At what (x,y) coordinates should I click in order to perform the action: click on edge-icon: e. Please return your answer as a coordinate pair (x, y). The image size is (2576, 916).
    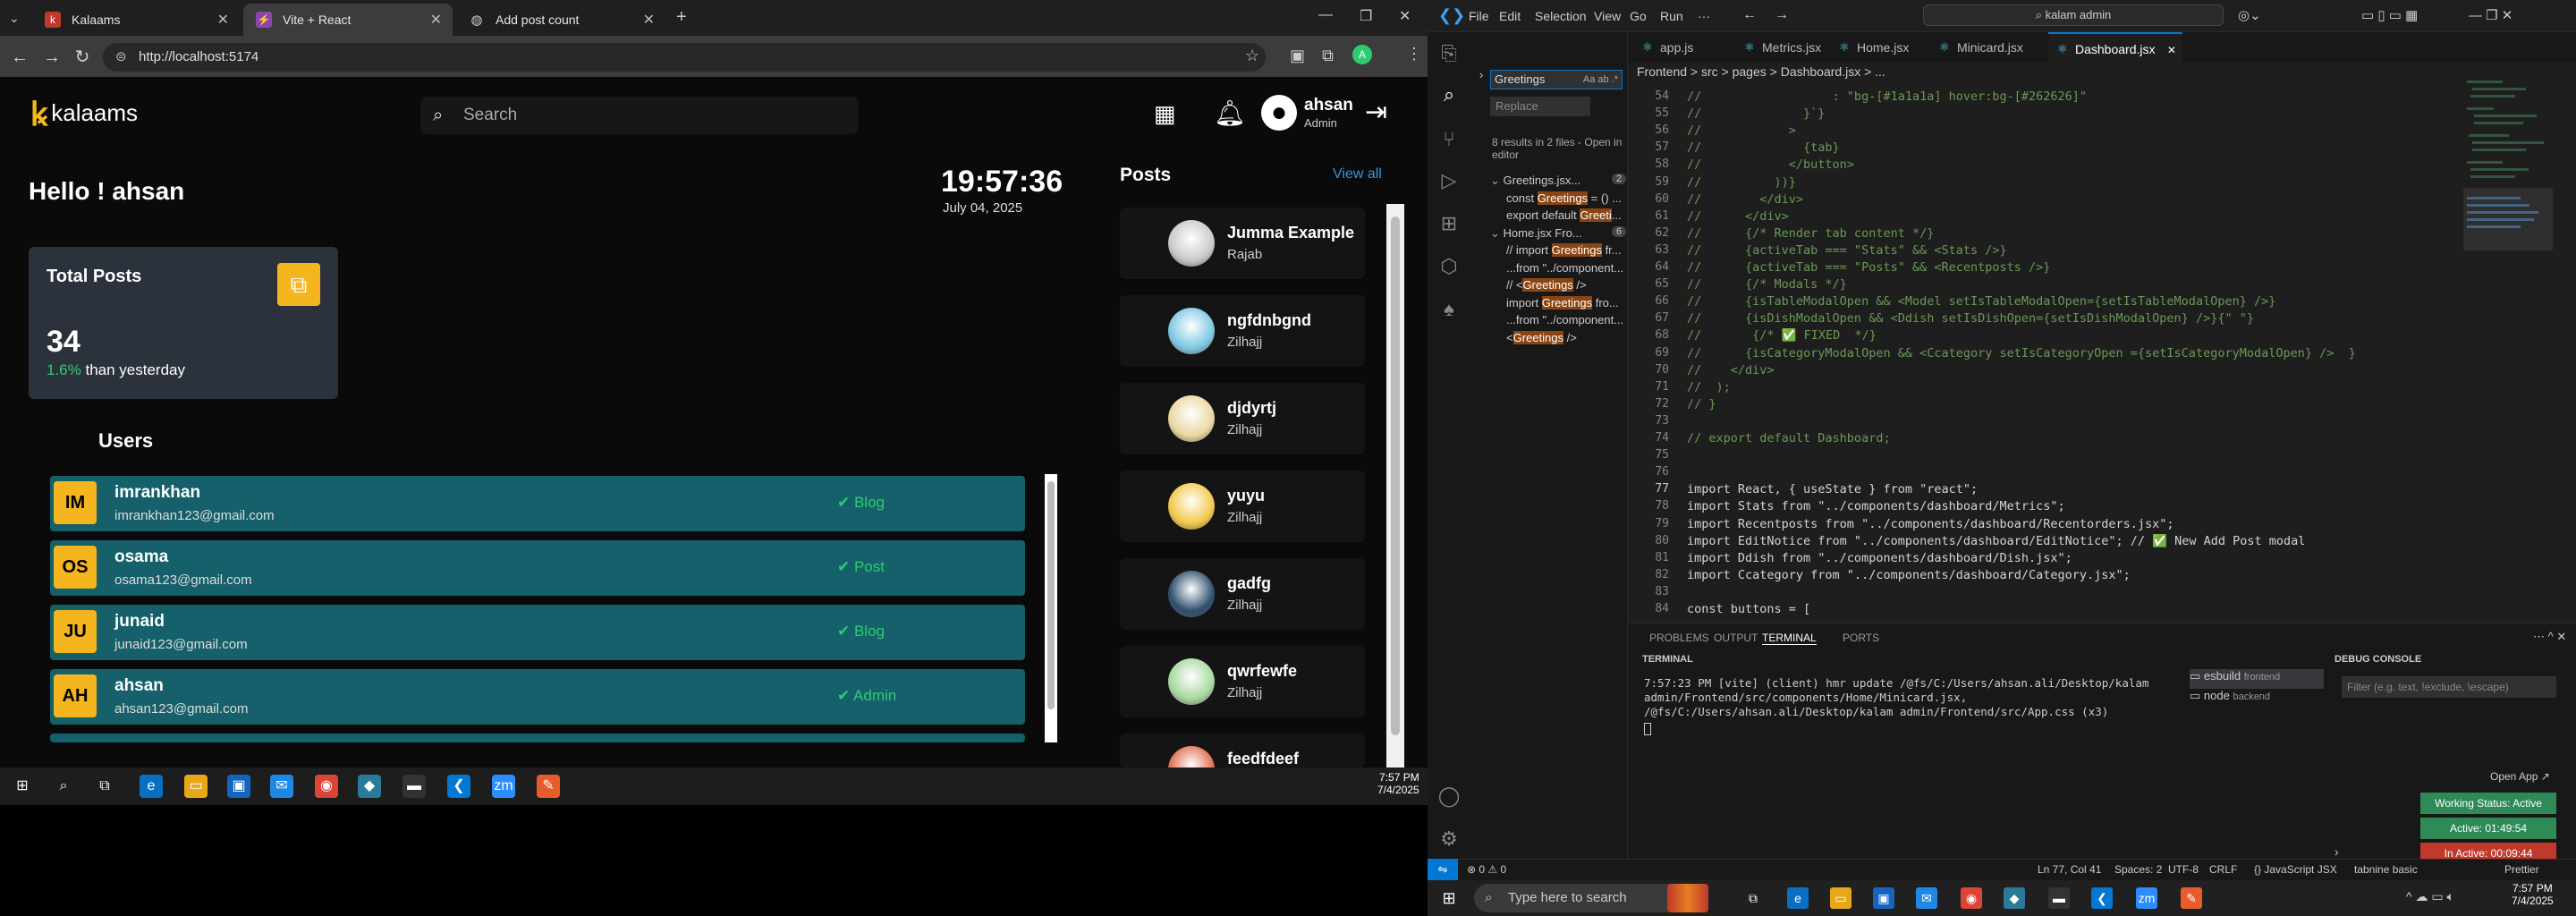
    Looking at the image, I should click on (1798, 898).